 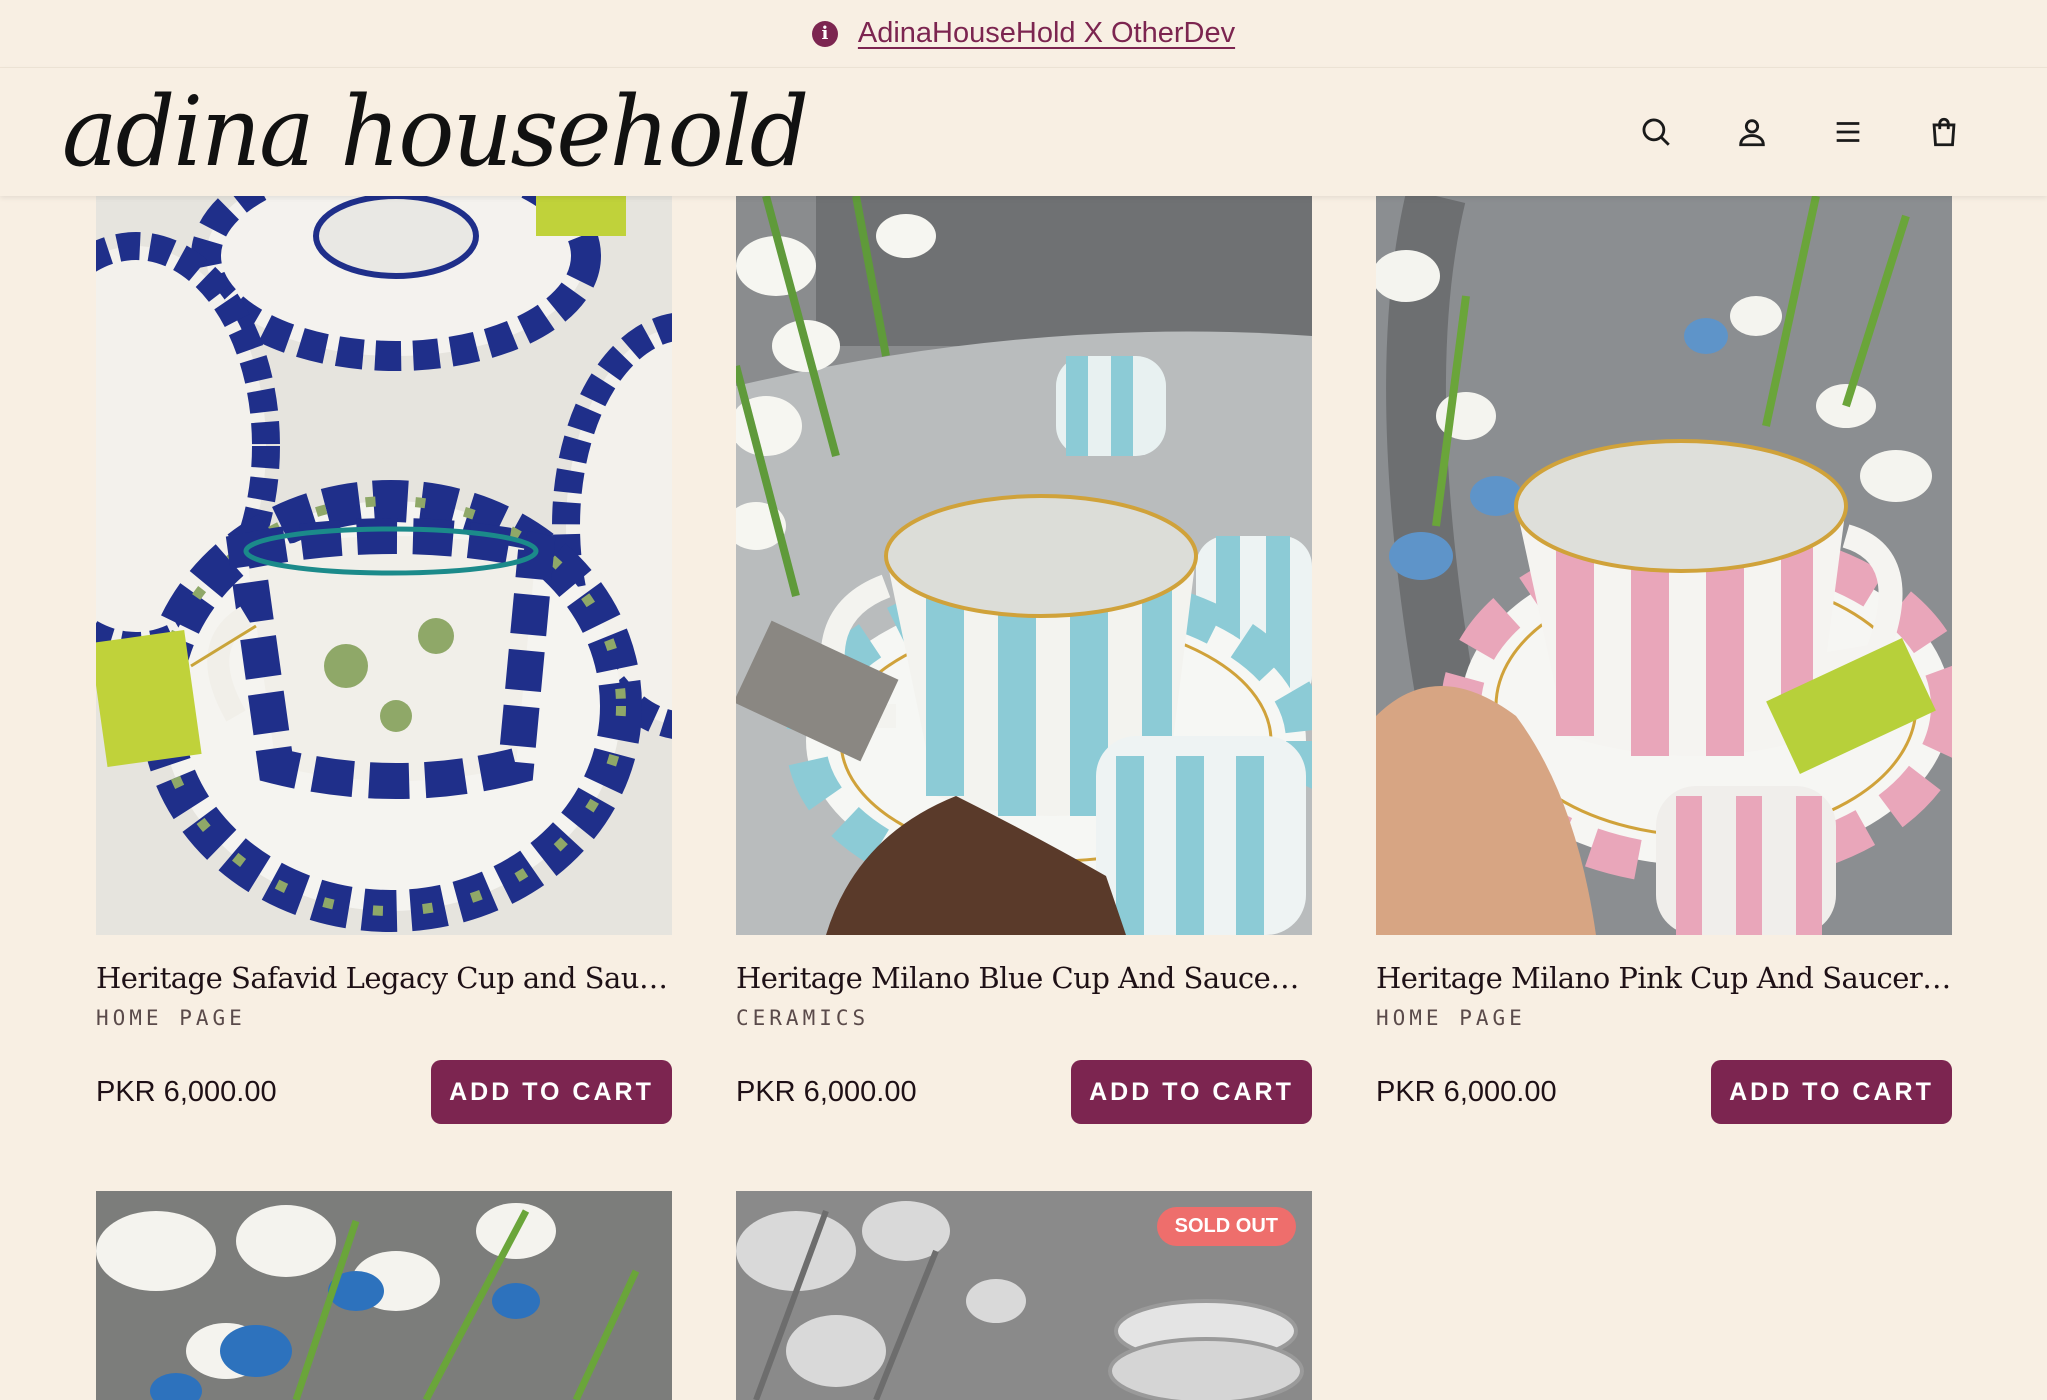 I want to click on info-icon: i, so click(x=824, y=33).